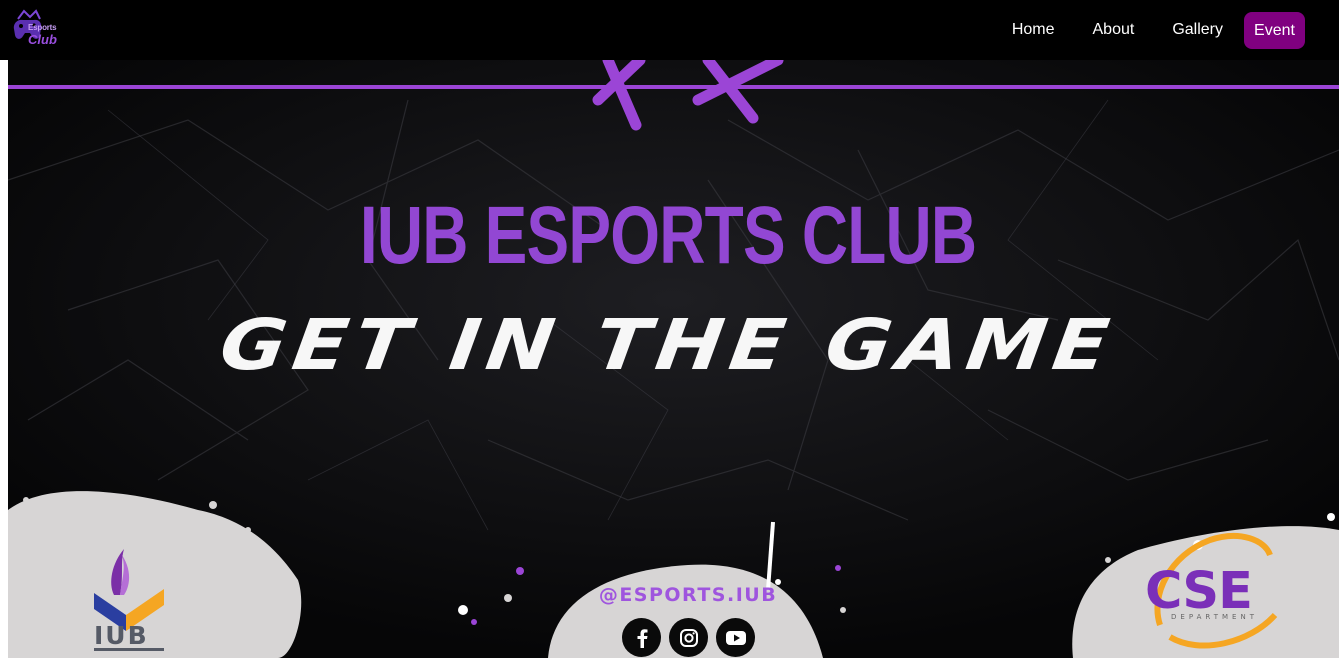 The image size is (1339, 666). Describe the element at coordinates (1274, 30) in the screenshot. I see `nav-event-link: Event` at that location.